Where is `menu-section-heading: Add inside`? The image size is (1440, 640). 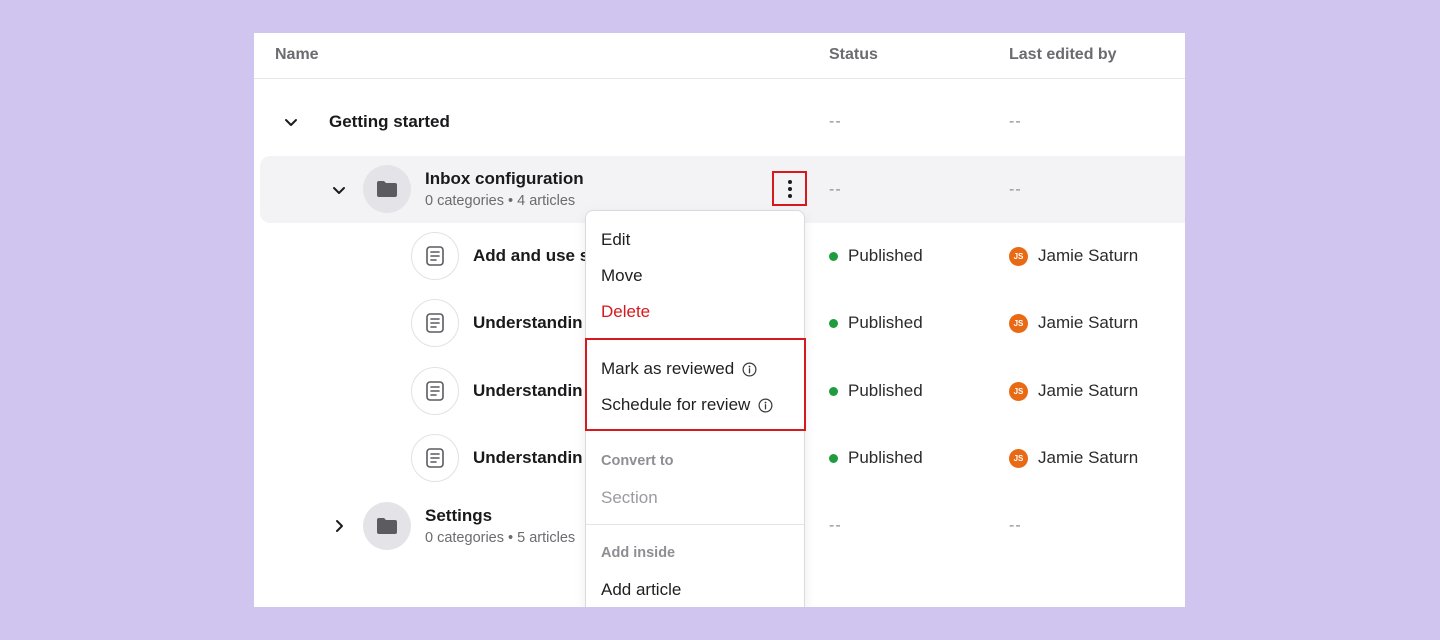
menu-section-heading: Add inside is located at coordinates (638, 553).